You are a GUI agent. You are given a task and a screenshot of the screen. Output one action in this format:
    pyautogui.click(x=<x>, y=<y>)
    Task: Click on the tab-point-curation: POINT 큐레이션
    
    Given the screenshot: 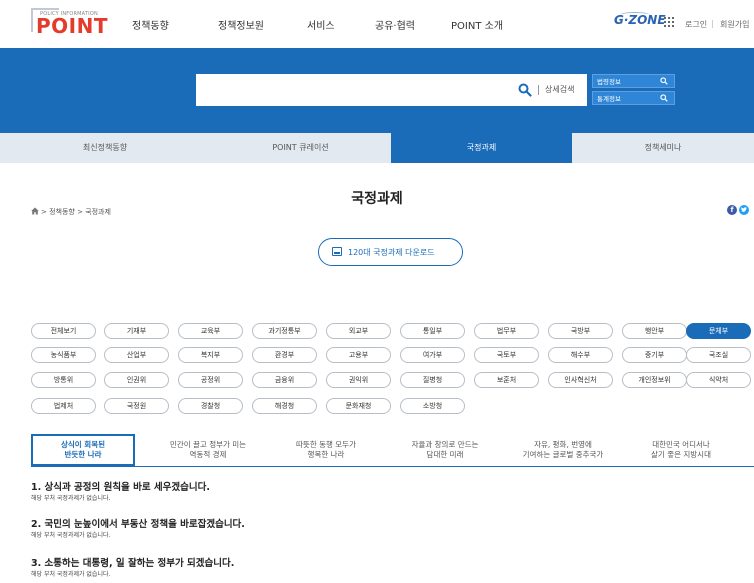 What is the action you would take?
    pyautogui.click(x=300, y=148)
    